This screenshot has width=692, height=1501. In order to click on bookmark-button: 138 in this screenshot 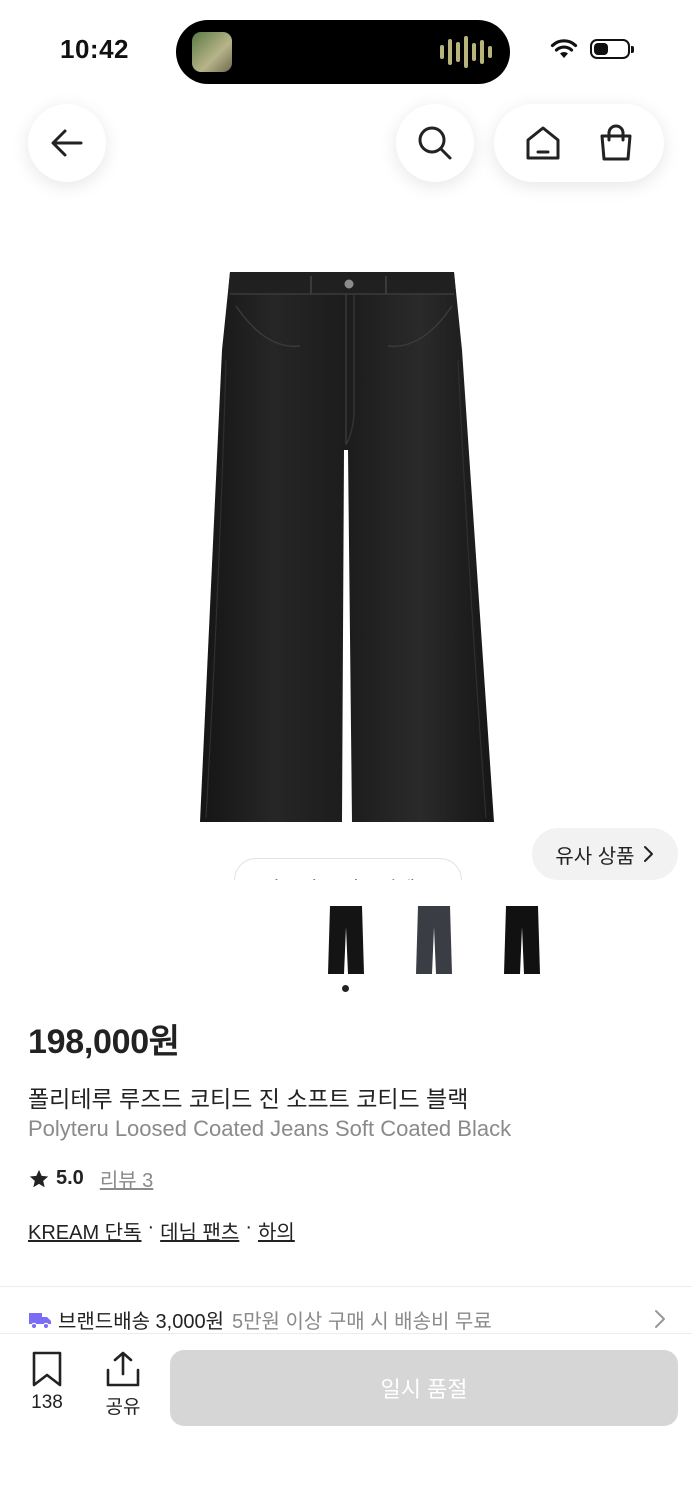, I will do `click(47, 1382)`.